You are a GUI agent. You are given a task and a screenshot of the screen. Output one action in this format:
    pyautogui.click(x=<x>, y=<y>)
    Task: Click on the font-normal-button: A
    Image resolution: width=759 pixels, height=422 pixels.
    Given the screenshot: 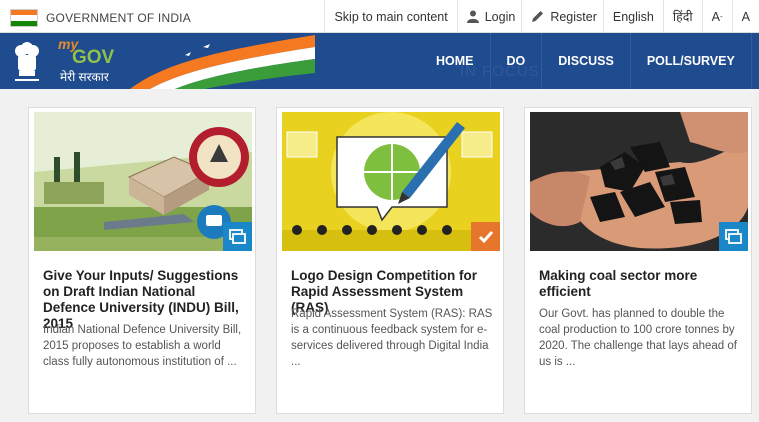 What is the action you would take?
    pyautogui.click(x=745, y=16)
    